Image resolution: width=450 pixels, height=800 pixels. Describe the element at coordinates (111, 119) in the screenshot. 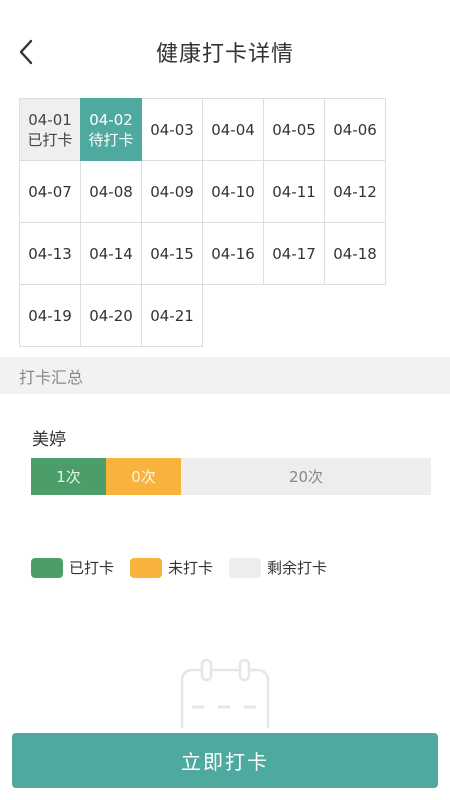

I see `calendar-day-date: 04-02` at that location.